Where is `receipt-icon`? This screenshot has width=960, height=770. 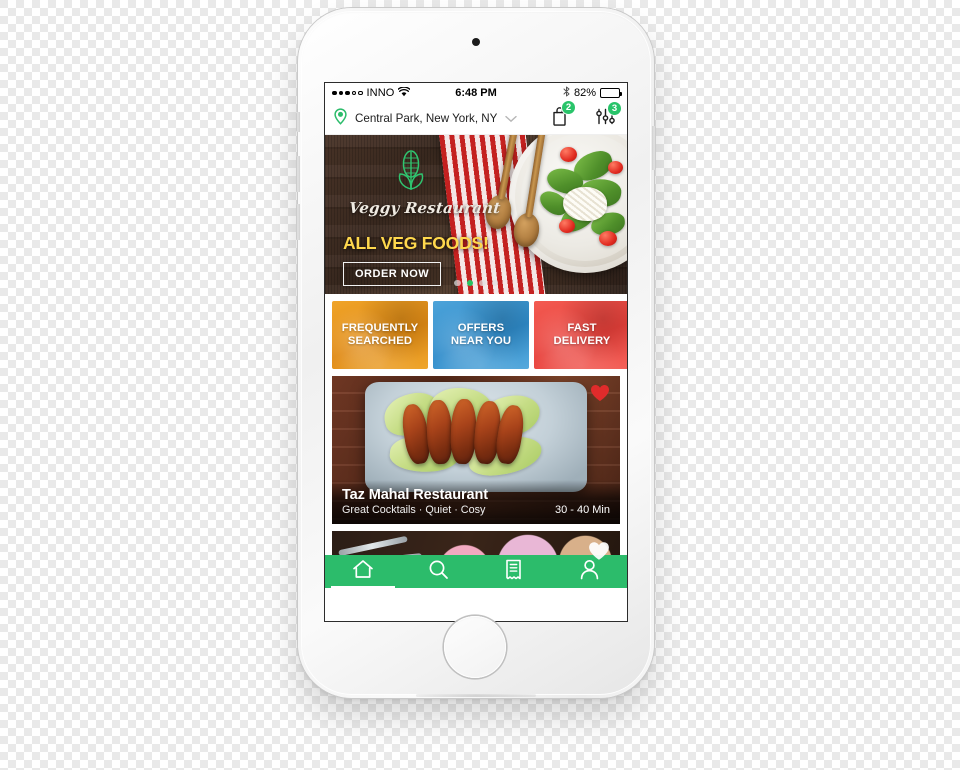 receipt-icon is located at coordinates (513, 572).